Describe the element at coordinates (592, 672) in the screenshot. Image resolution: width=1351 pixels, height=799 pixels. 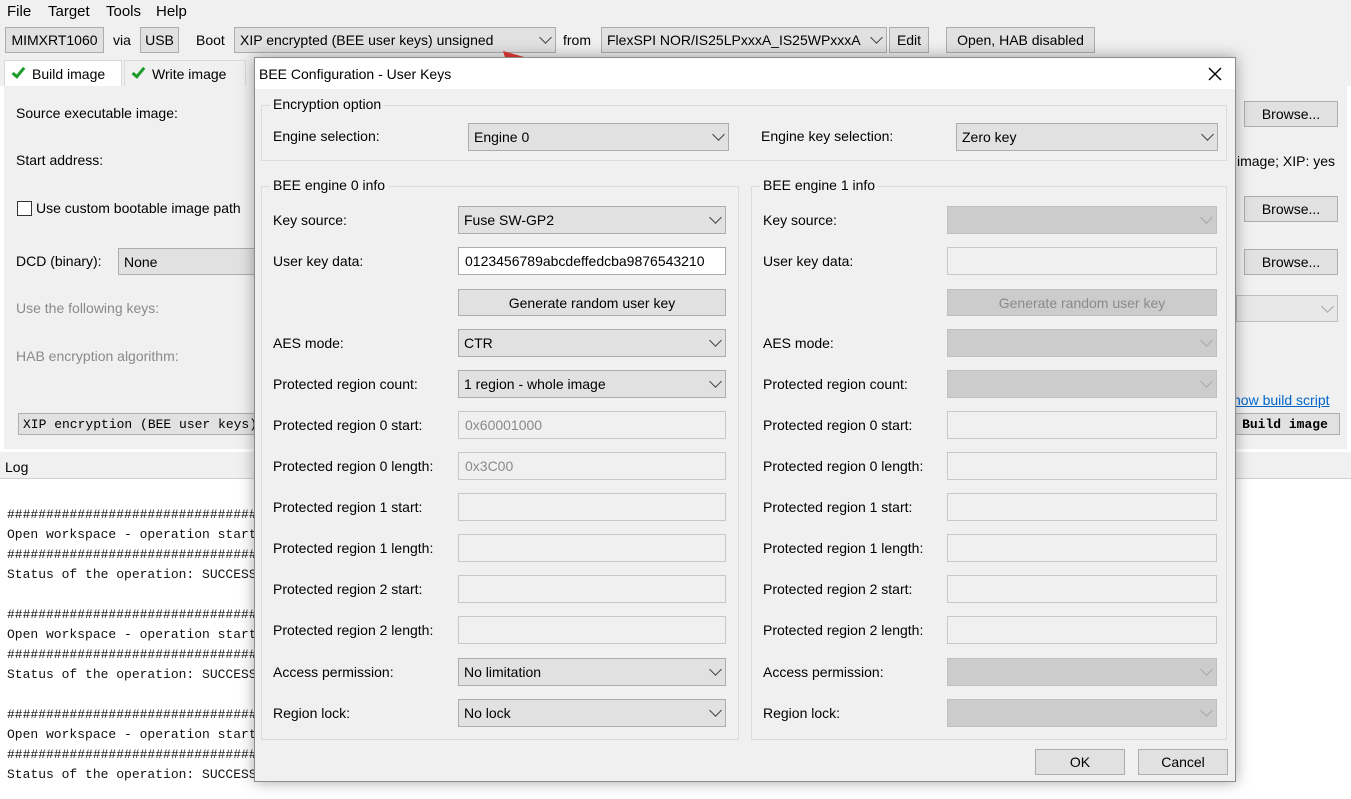
I see `engine0-access-permission-select: No limitation` at that location.